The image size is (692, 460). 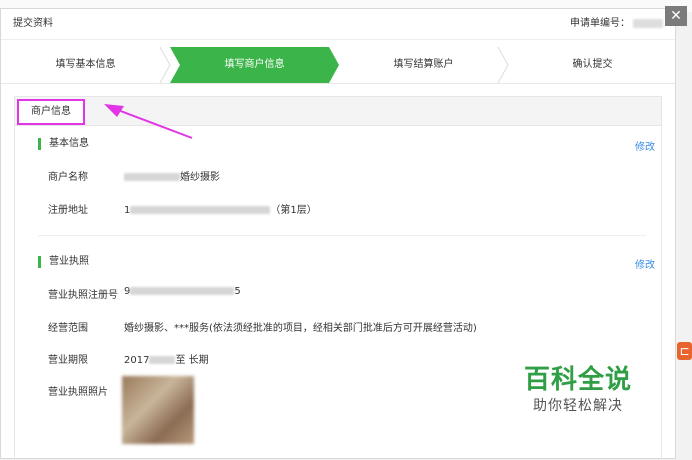 I want to click on step-label: 填写商户信息, so click(x=254, y=64).